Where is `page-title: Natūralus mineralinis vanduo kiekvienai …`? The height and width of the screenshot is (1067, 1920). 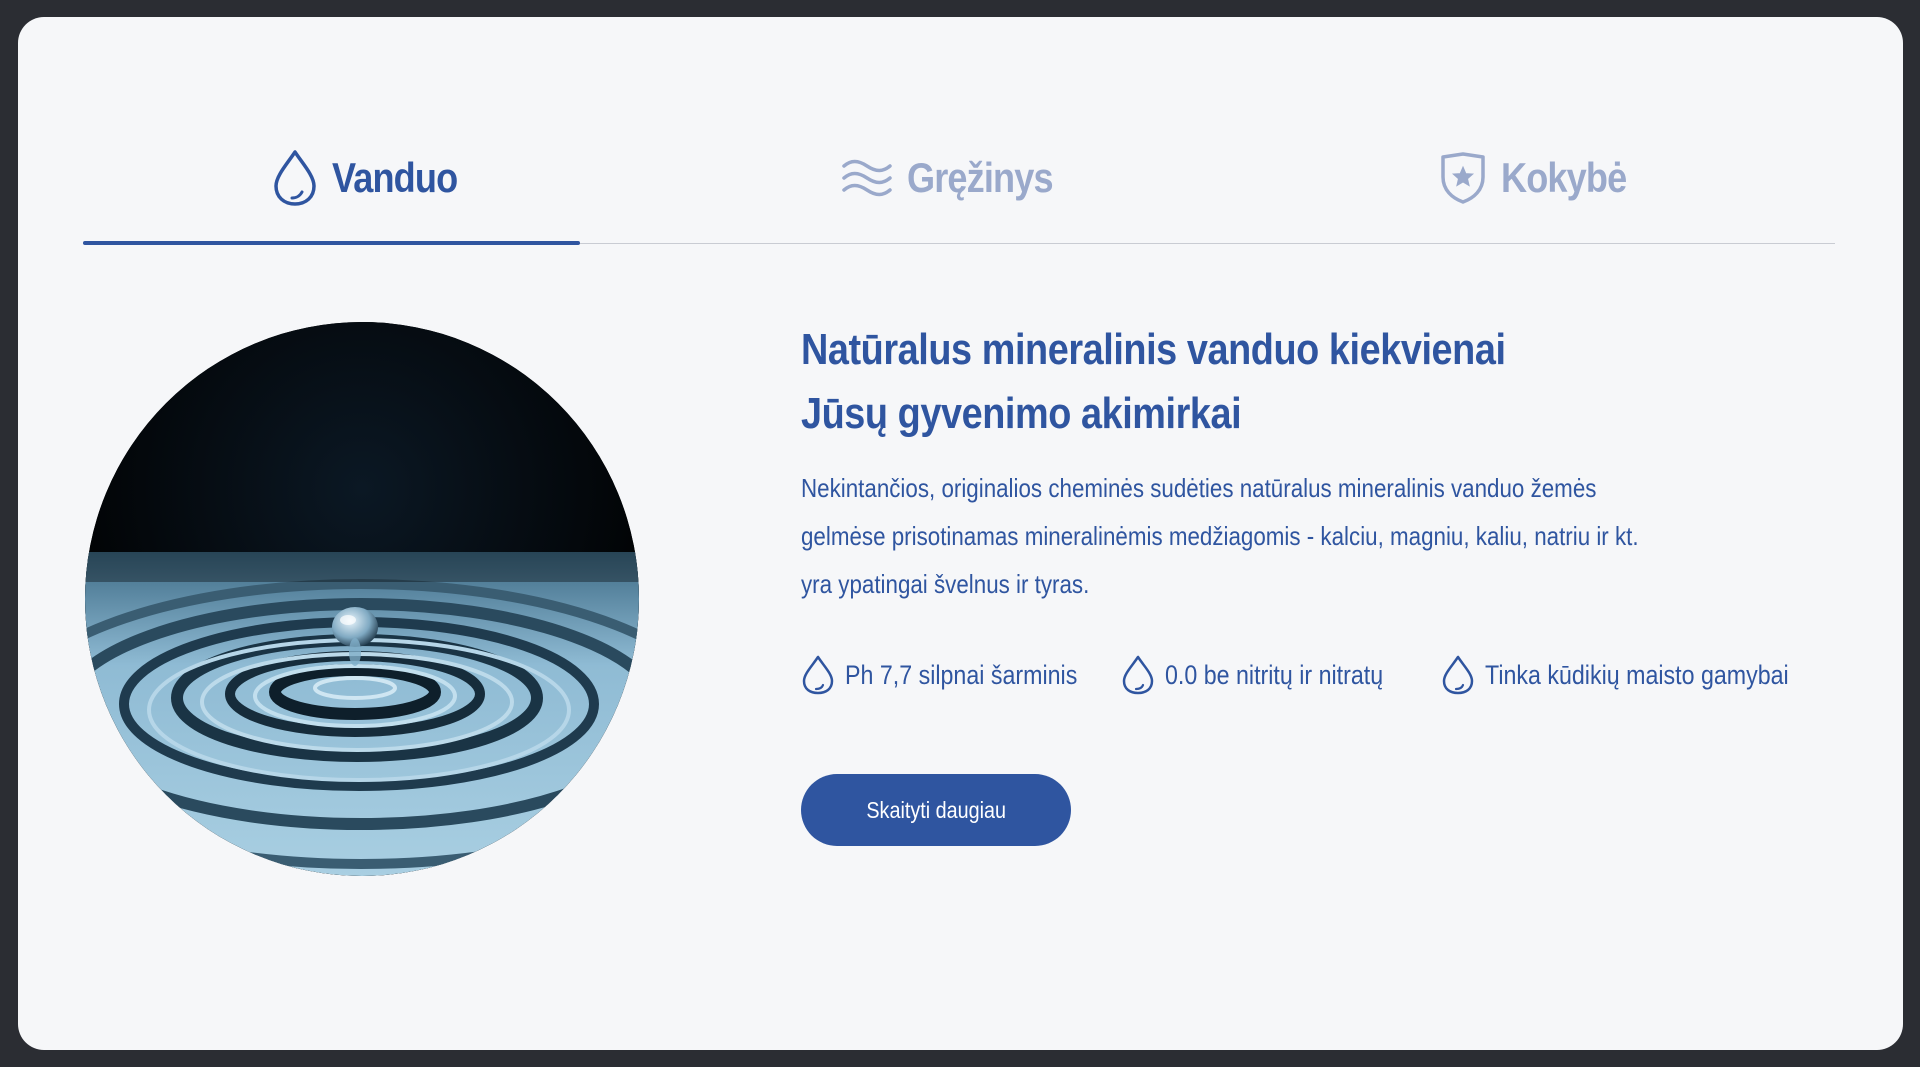 page-title: Natūralus mineralinis vanduo kiekvienai … is located at coordinates (1153, 381).